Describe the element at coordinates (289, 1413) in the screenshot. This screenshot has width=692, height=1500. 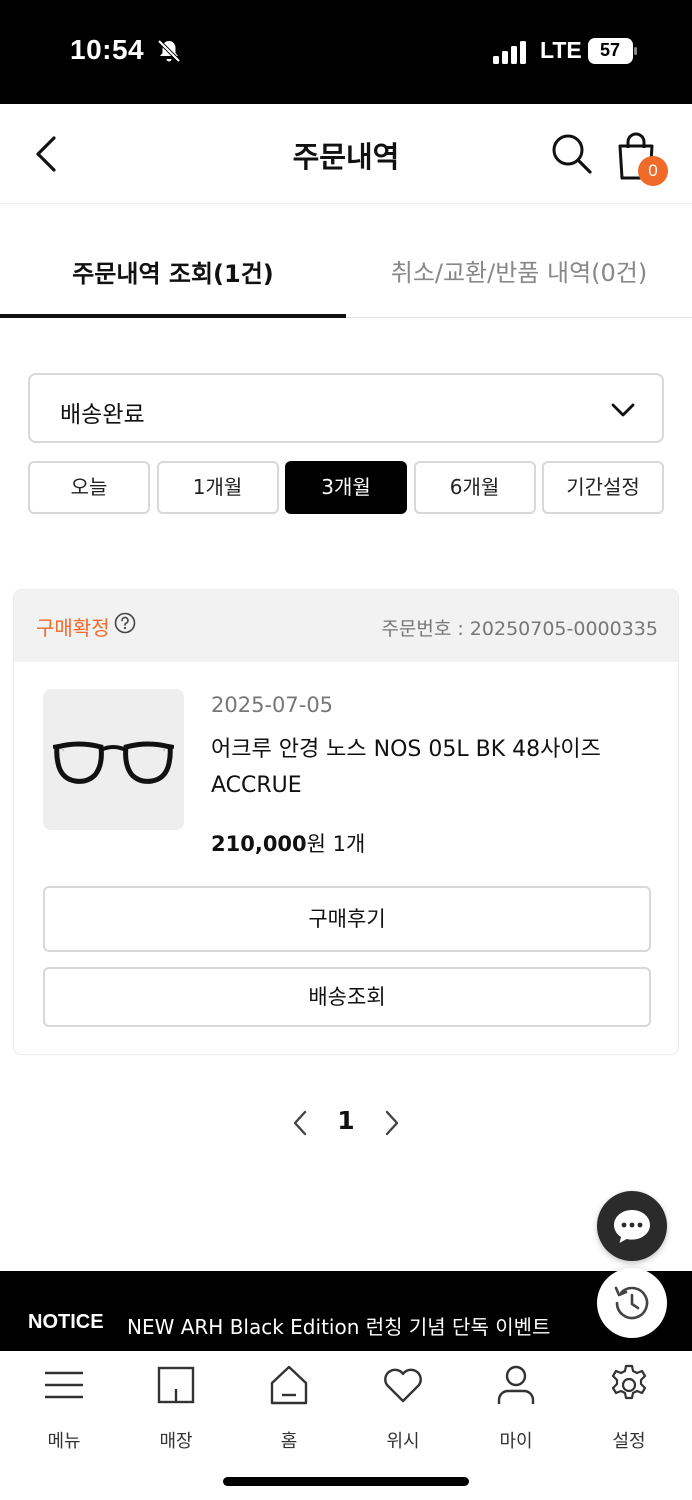
I see `nav-home: 홈` at that location.